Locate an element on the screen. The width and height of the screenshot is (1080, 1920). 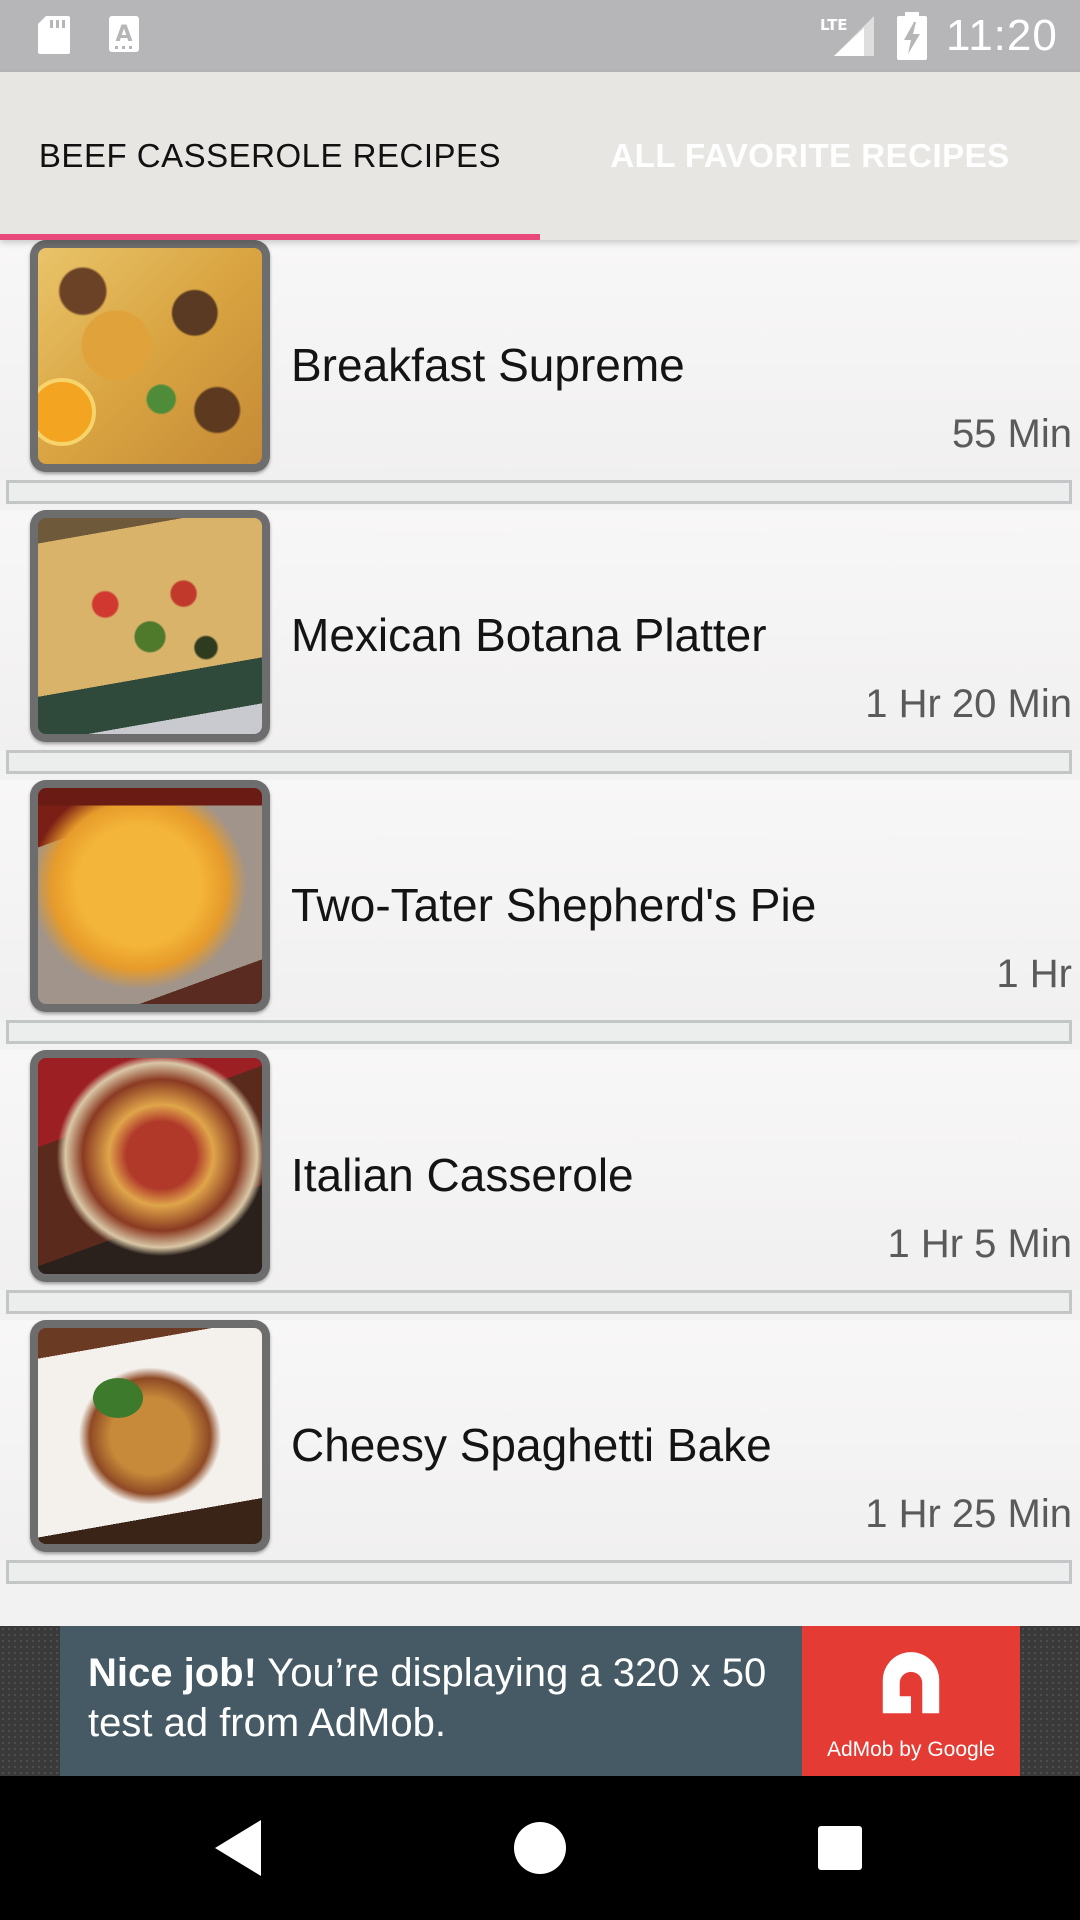
cheesy-spaghetti-bake-image is located at coordinates (150, 1436).